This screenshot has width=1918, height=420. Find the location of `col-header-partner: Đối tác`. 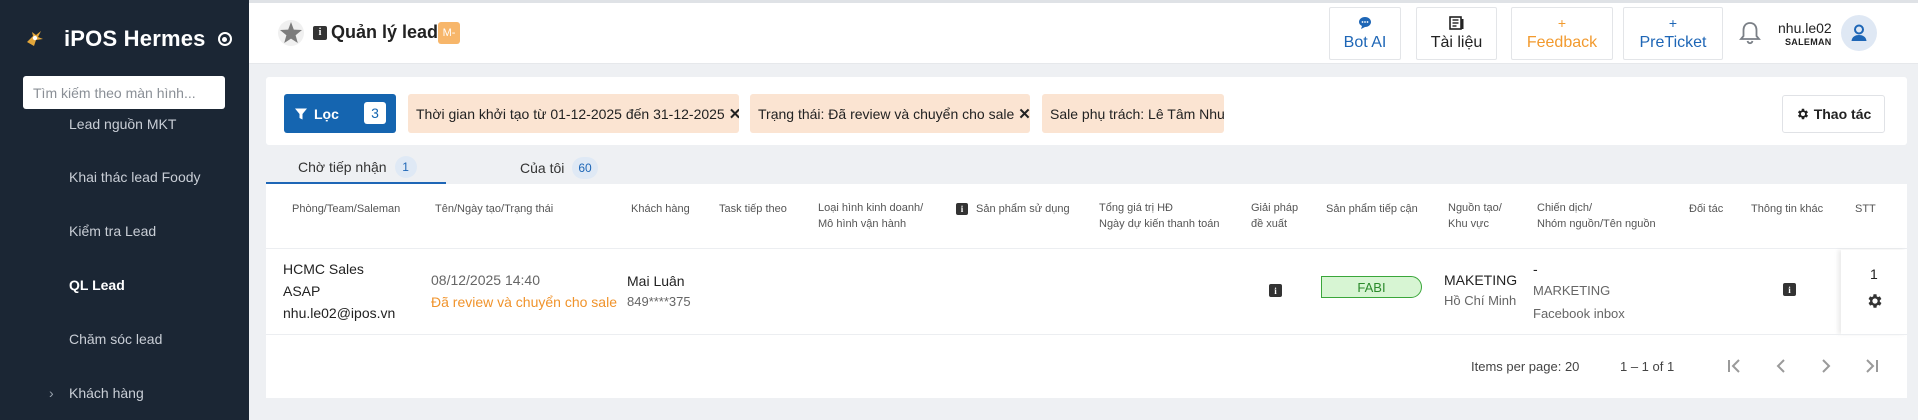

col-header-partner: Đối tác is located at coordinates (1706, 209).